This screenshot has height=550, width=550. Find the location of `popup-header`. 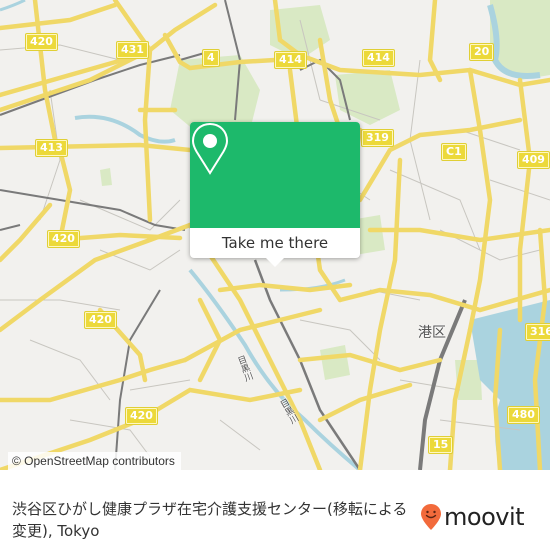

popup-header is located at coordinates (275, 175).